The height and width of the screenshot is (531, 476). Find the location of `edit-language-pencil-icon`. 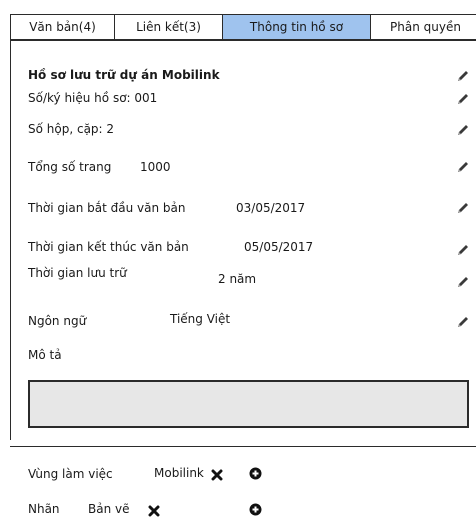

edit-language-pencil-icon is located at coordinates (463, 322).